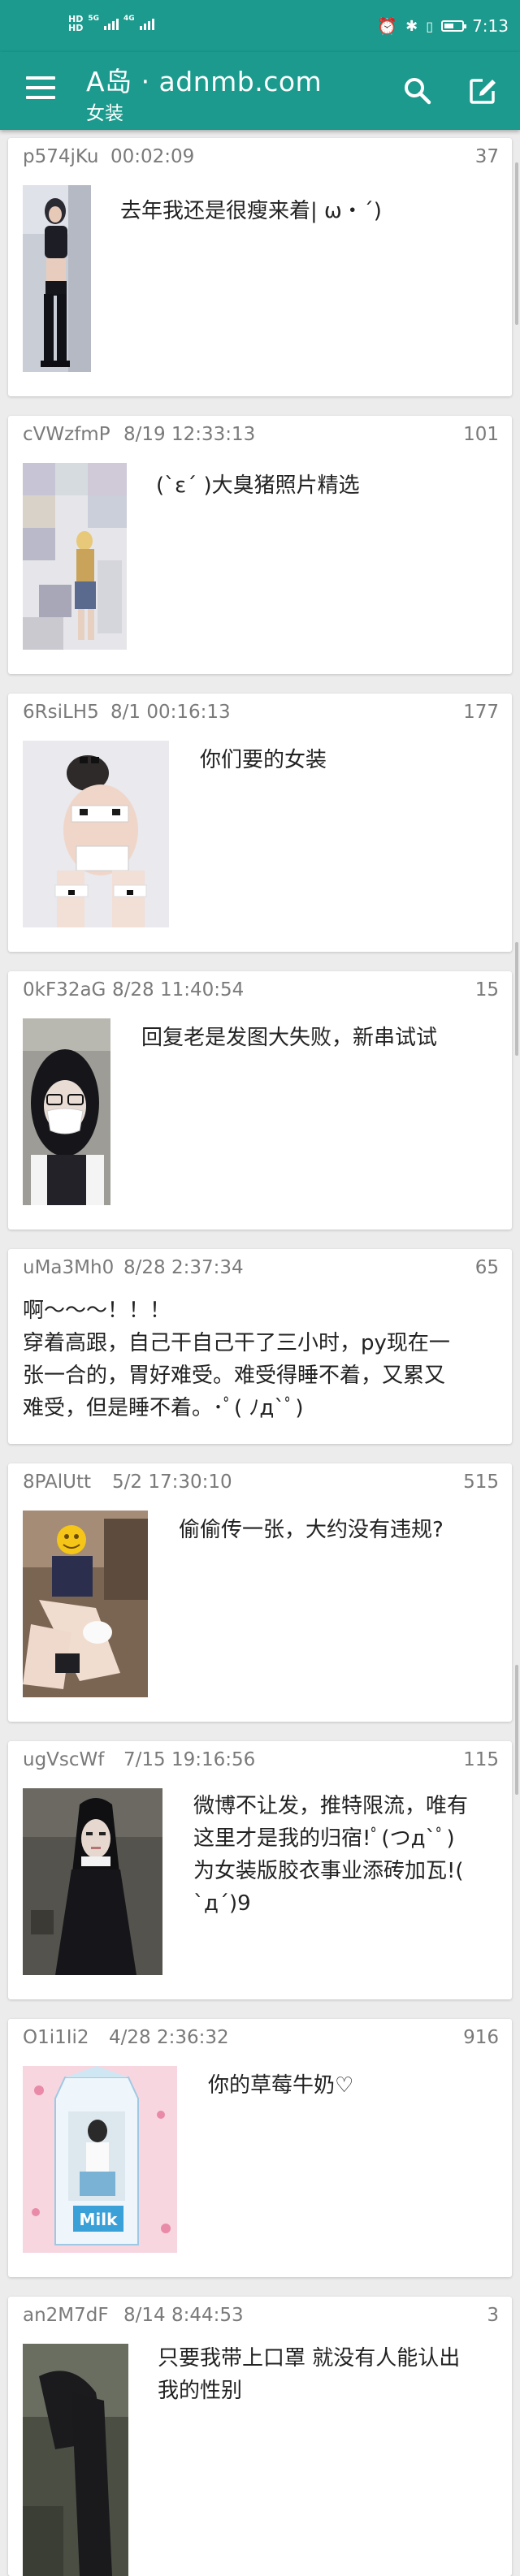 This screenshot has width=520, height=2576. I want to click on thread-header: cVWzfmP 8/19 12:33:13 101, so click(261, 436).